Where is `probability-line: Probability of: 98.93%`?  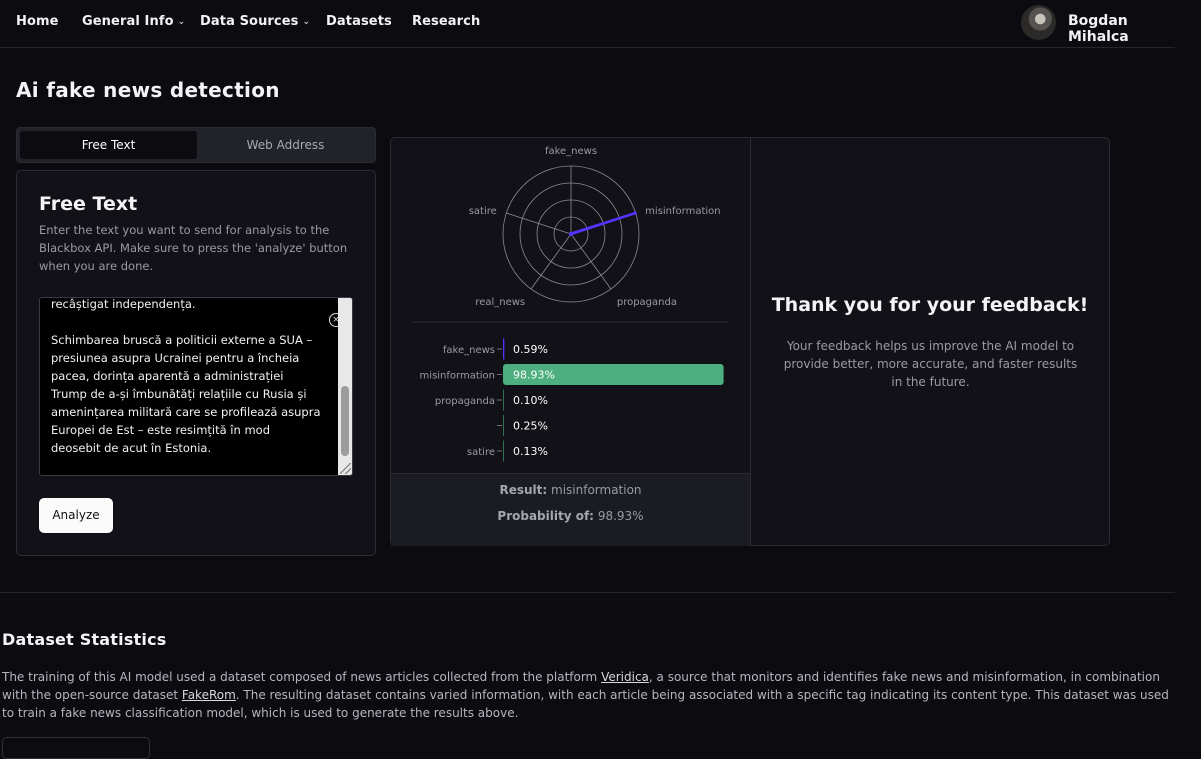
probability-line: Probability of: 98.93% is located at coordinates (570, 516).